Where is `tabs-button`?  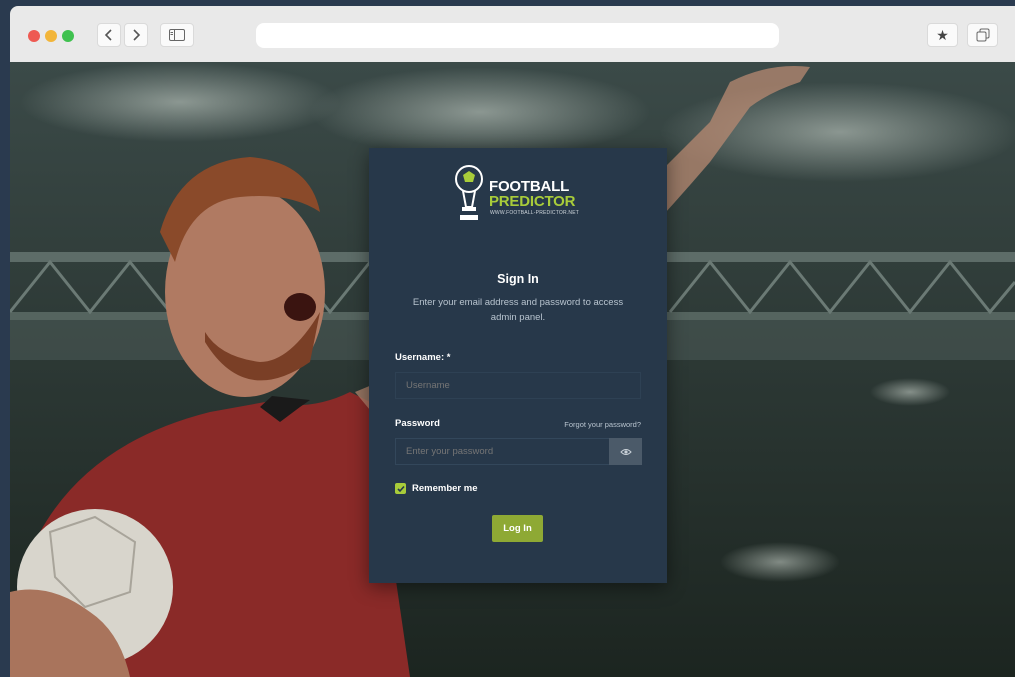 tabs-button is located at coordinates (982, 35).